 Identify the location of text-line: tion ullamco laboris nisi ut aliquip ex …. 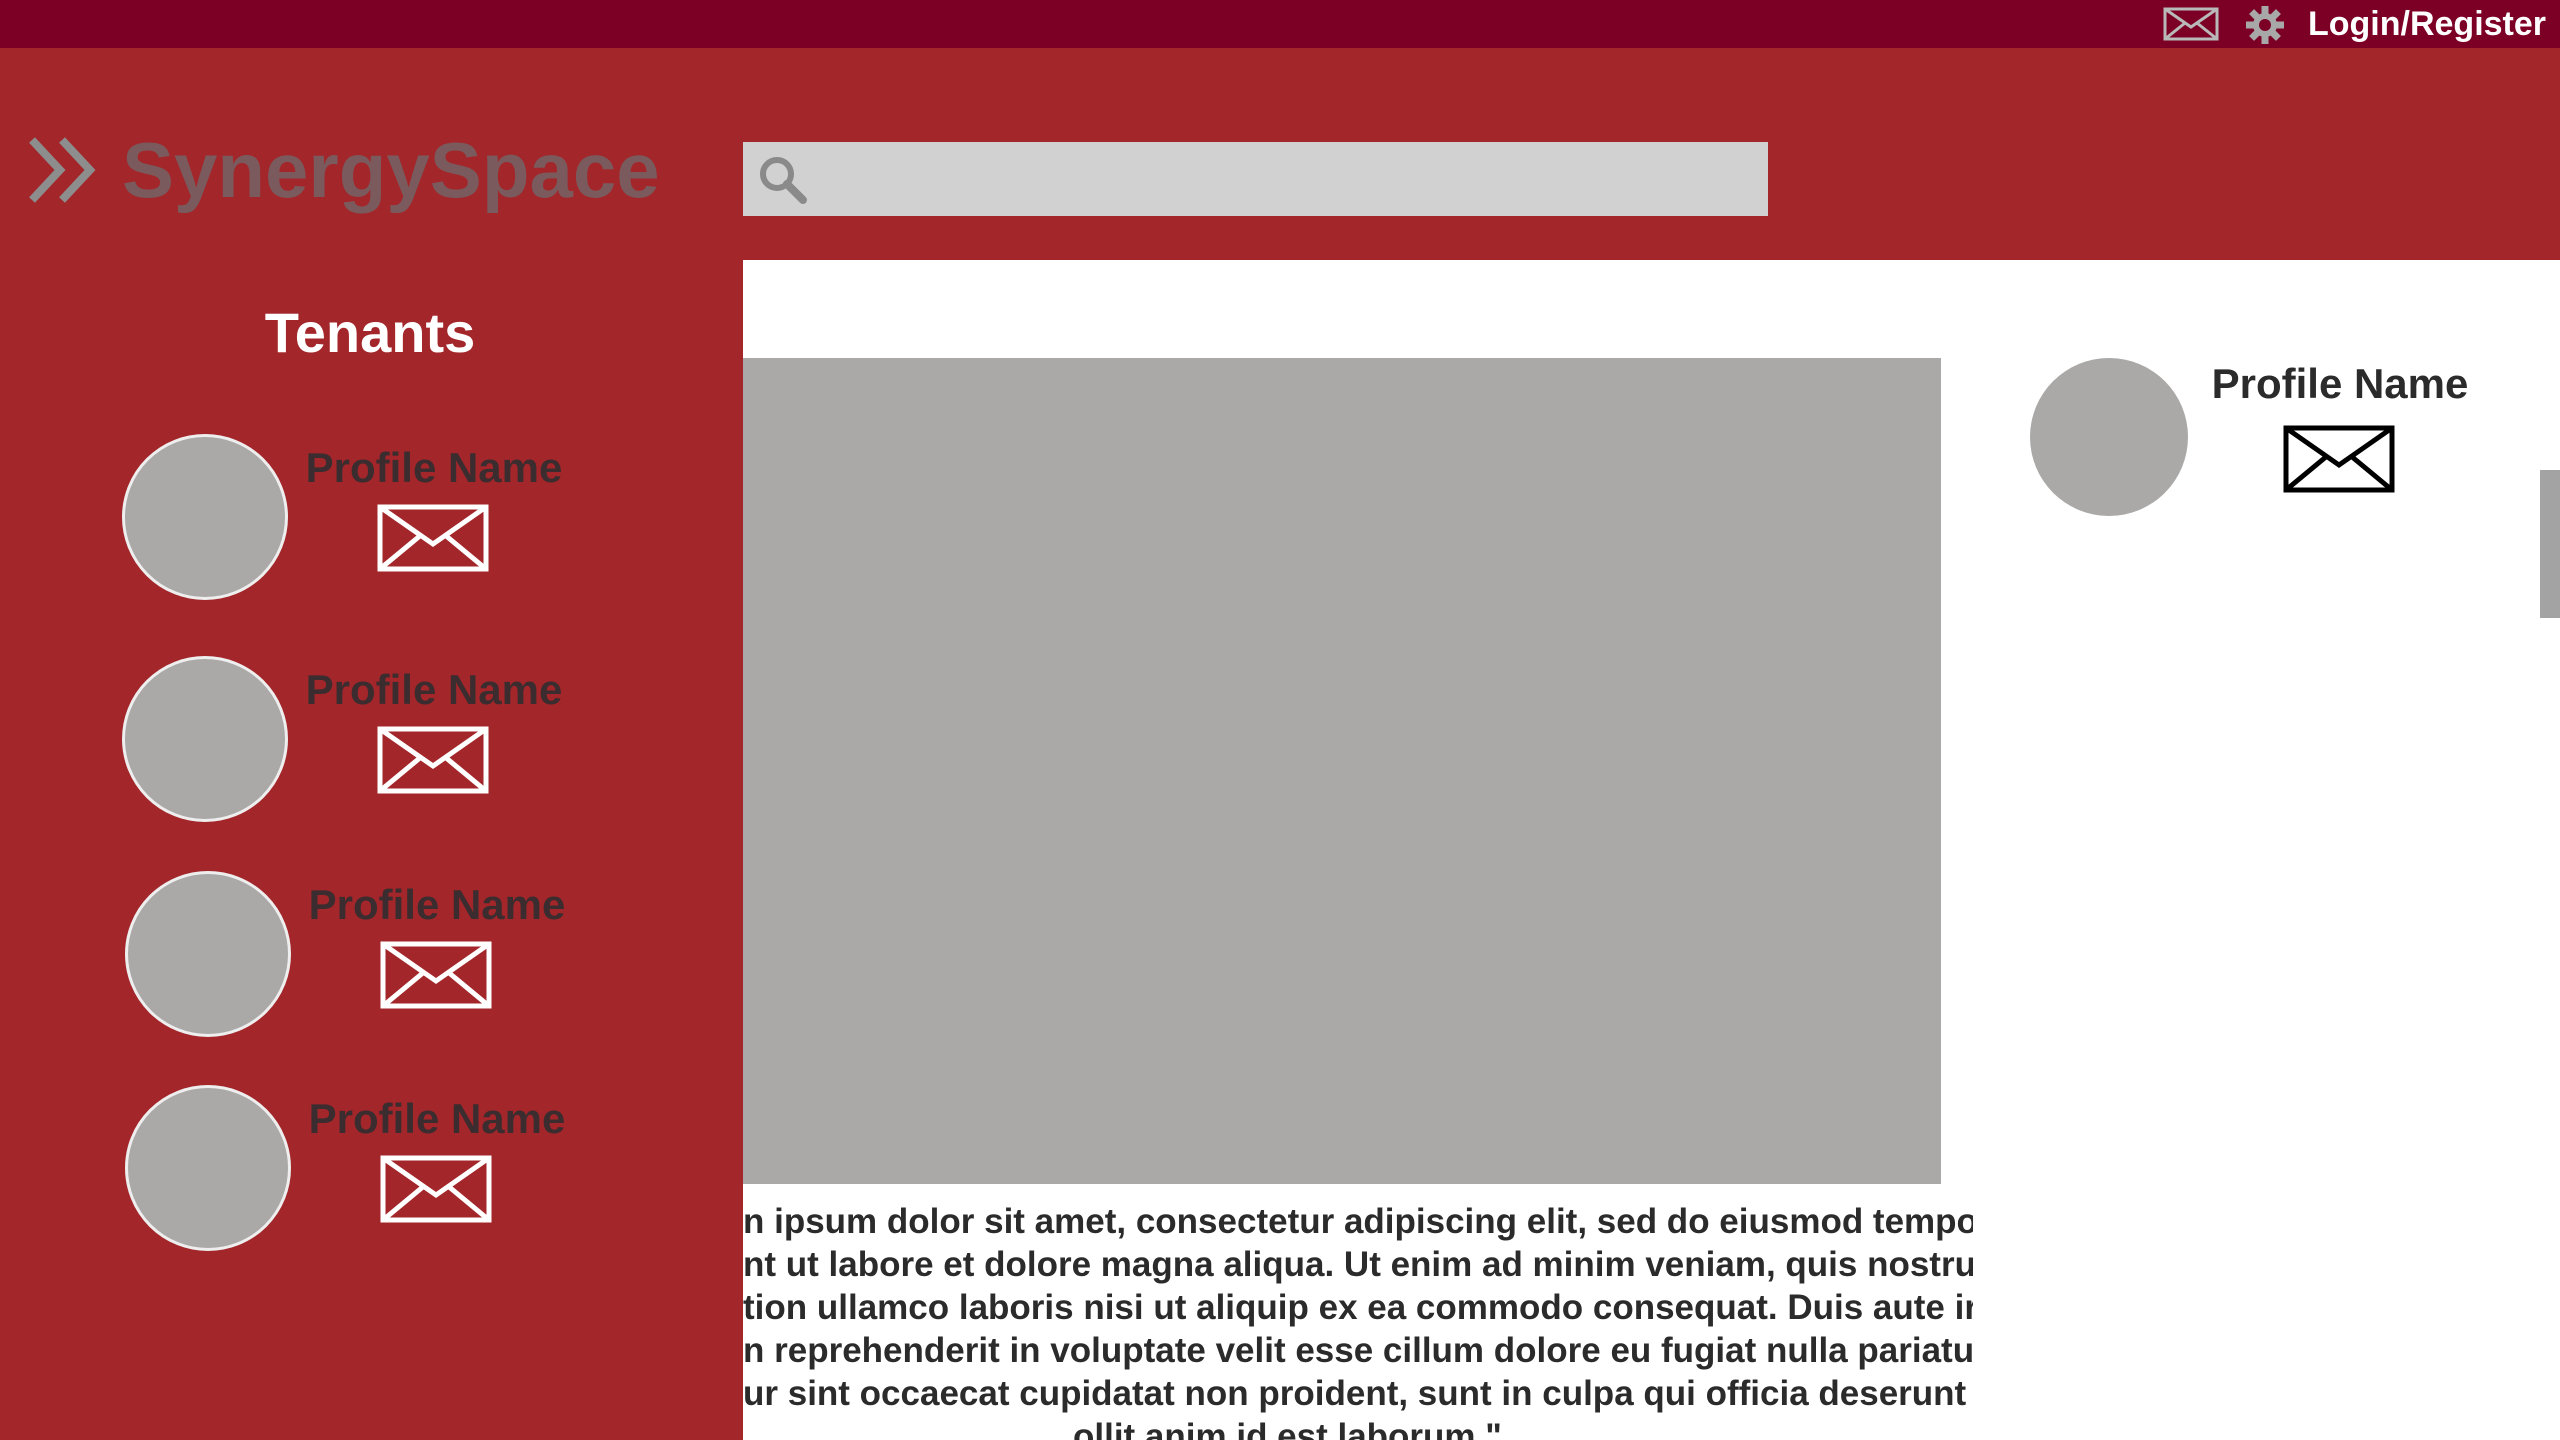
(1358, 1307).